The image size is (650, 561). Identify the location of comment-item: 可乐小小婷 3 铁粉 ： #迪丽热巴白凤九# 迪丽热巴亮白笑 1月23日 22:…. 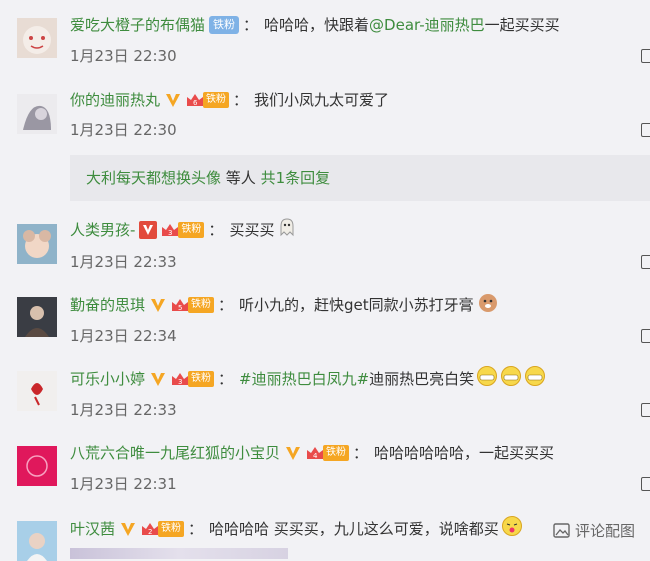
(325, 394).